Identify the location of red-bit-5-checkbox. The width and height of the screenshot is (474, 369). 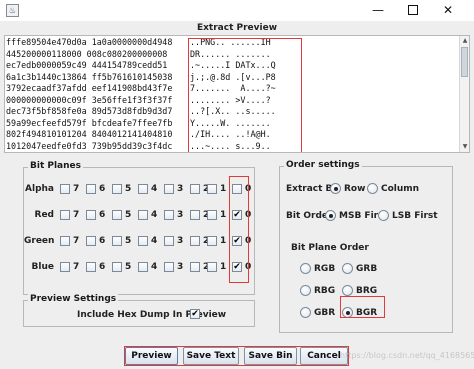
(117, 215).